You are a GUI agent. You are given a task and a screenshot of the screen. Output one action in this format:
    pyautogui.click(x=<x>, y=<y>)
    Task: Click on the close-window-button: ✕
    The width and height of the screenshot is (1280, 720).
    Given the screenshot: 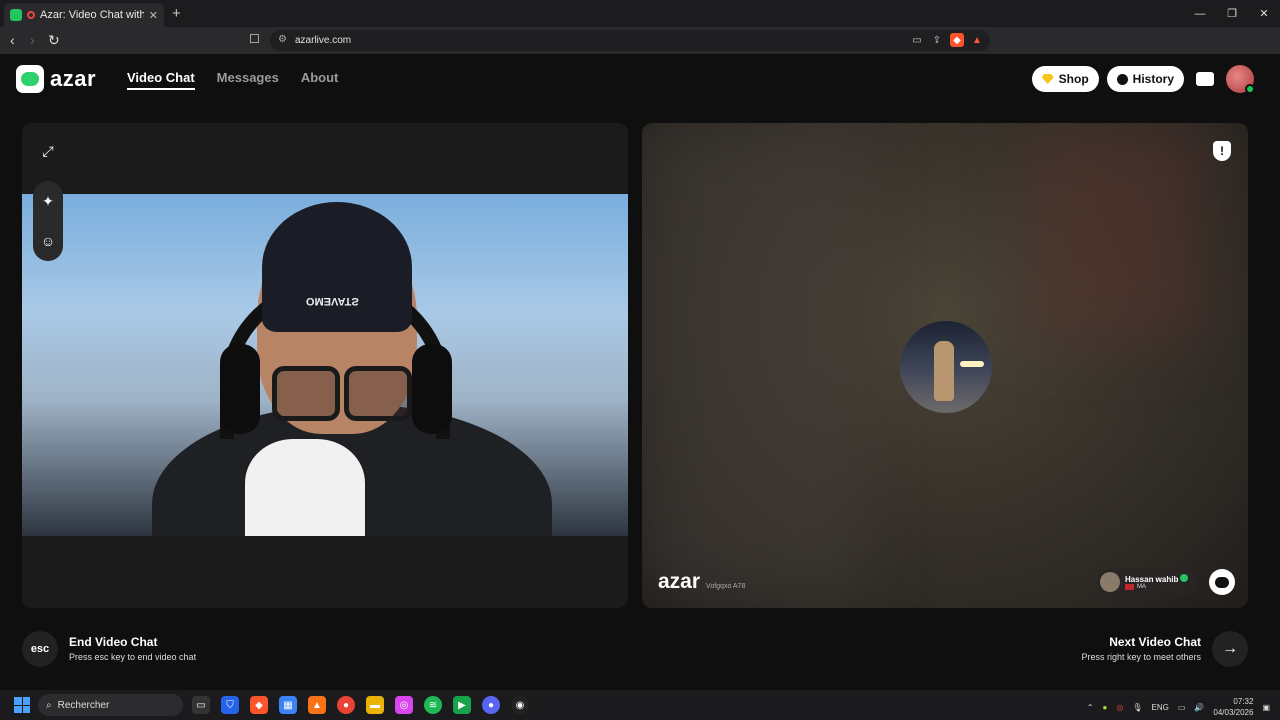 What is the action you would take?
    pyautogui.click(x=1264, y=13)
    